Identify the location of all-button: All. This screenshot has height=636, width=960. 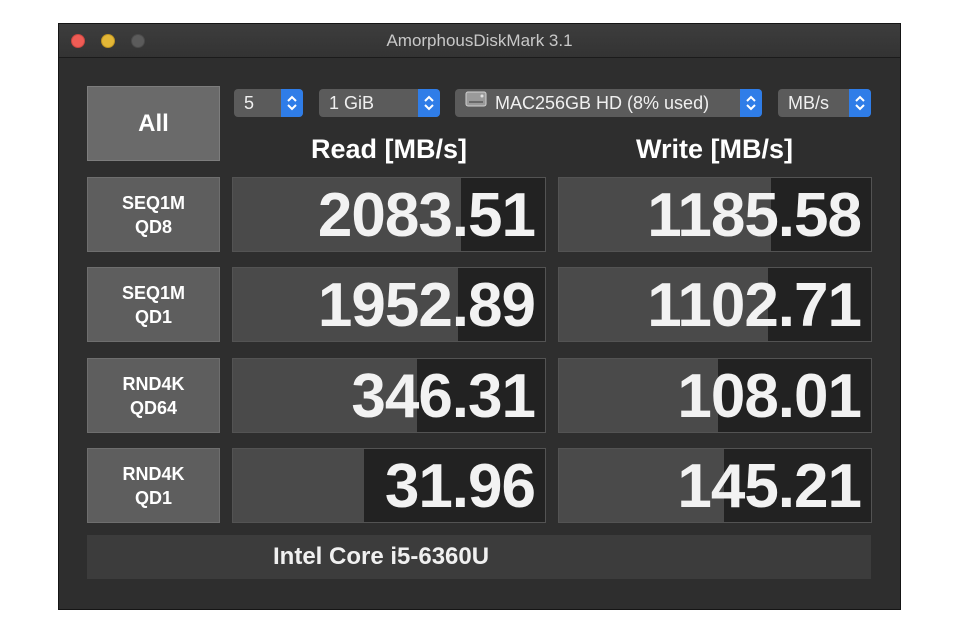
(153, 123).